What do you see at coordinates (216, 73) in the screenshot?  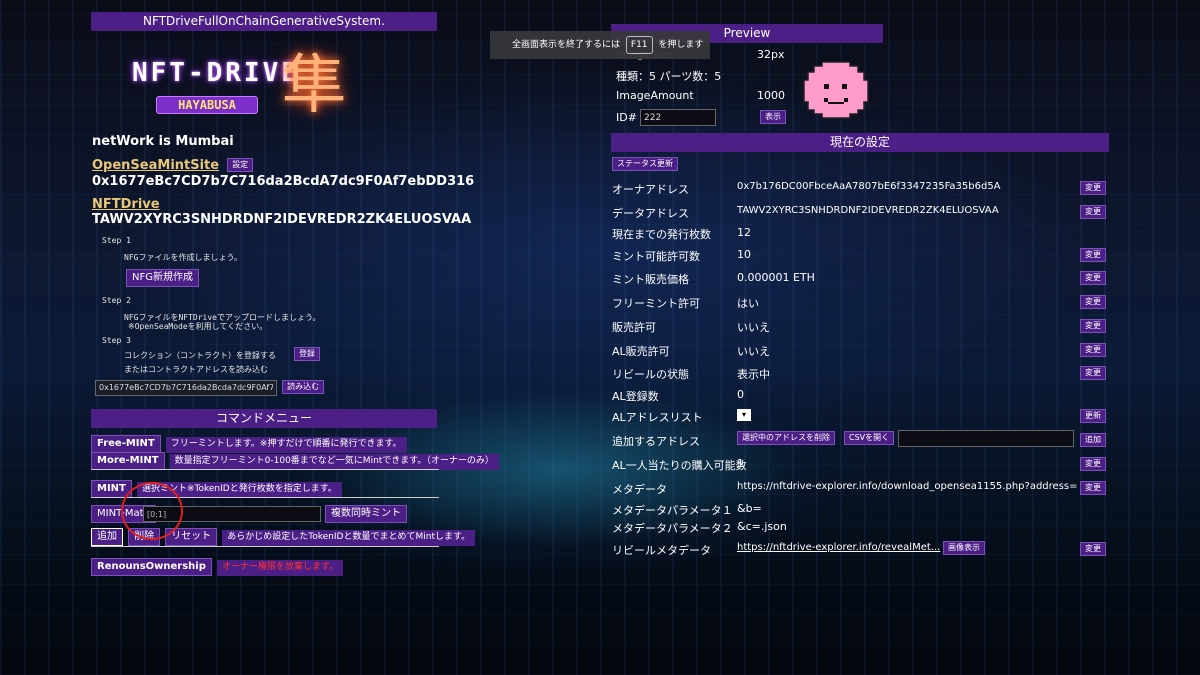 I see `logo-main-text: NFT-DRIVE` at bounding box center [216, 73].